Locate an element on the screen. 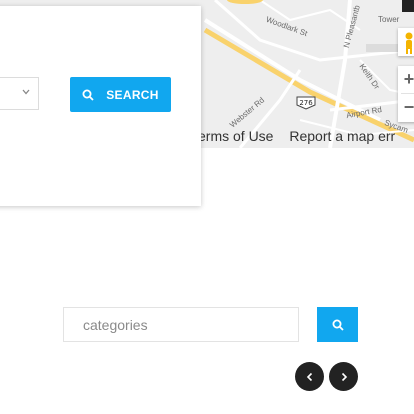 The width and height of the screenshot is (414, 414). previous-button is located at coordinates (309, 376).